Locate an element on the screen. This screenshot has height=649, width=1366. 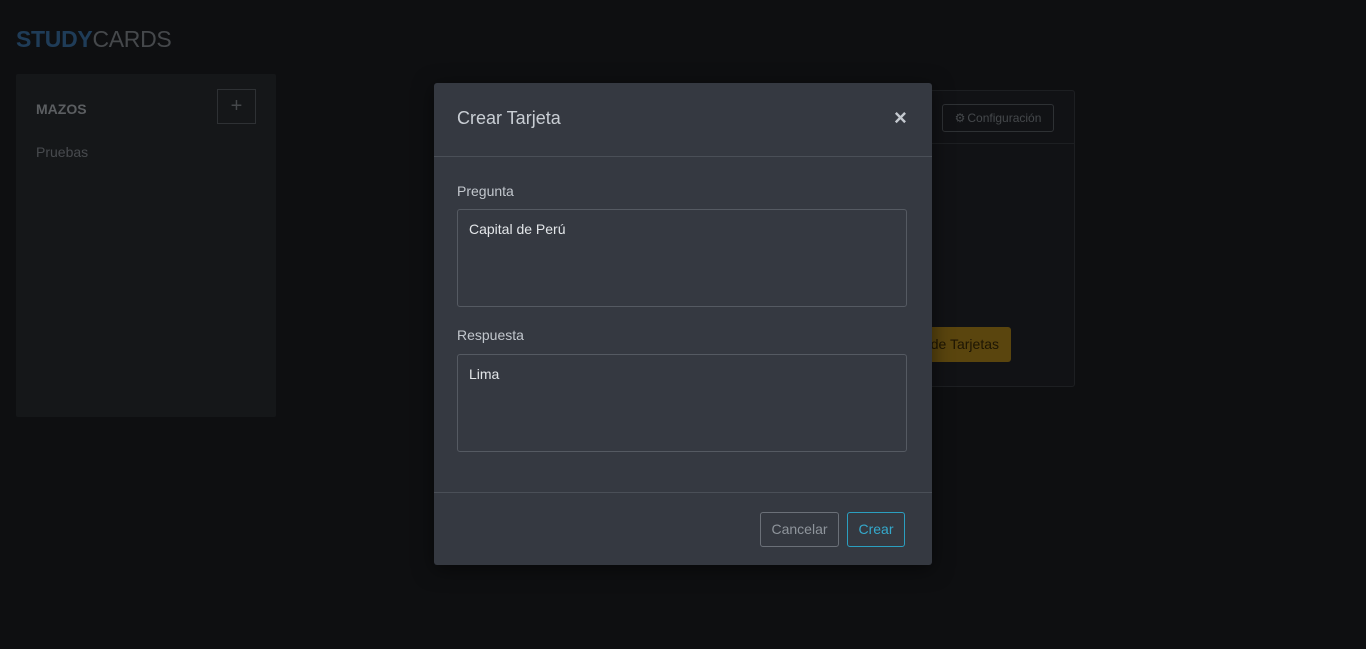
modal-header: Crear Tarjeta × is located at coordinates (683, 120).